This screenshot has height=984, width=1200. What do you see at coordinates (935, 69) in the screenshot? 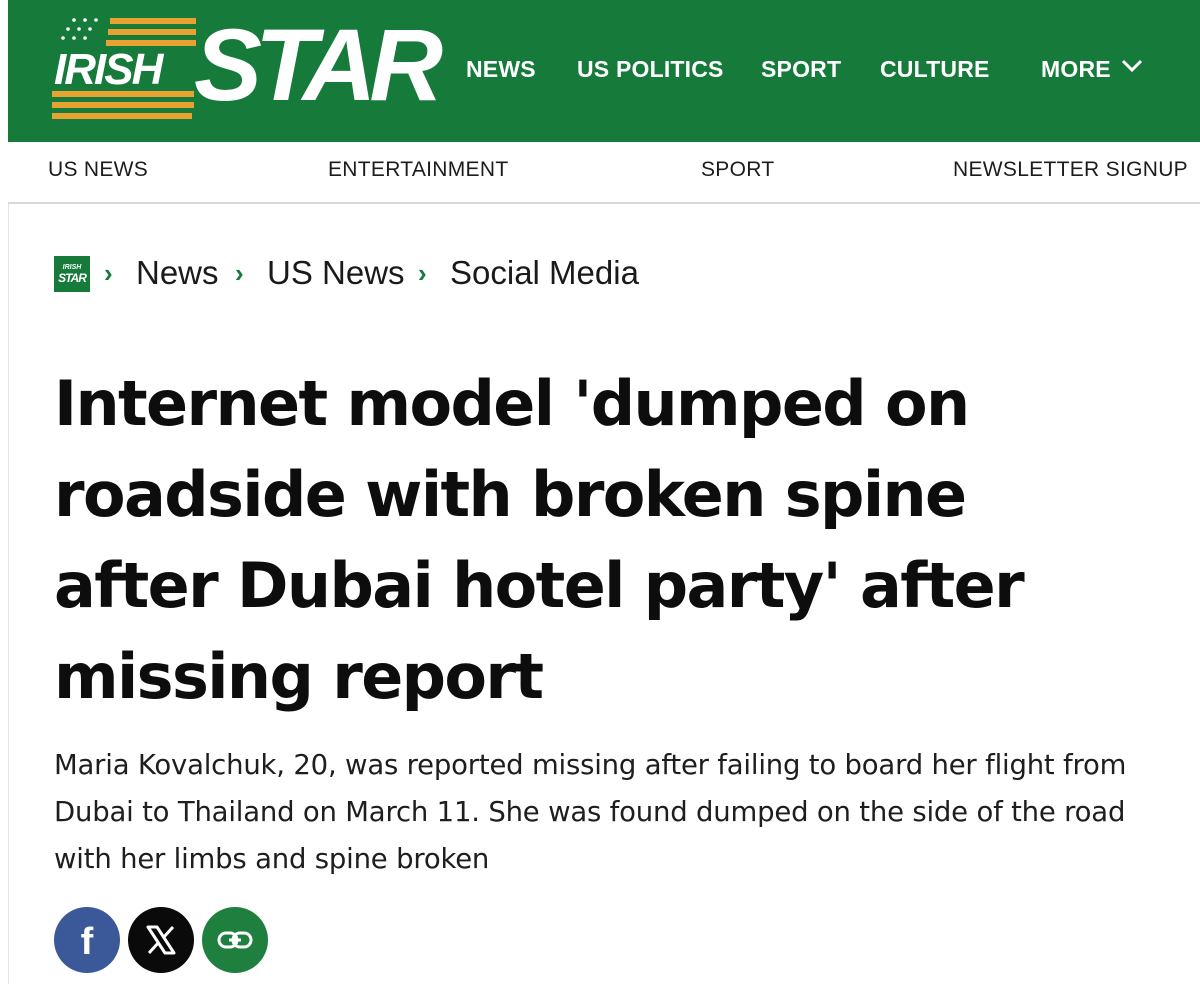
I see `nav-item-culture: CULTURE` at bounding box center [935, 69].